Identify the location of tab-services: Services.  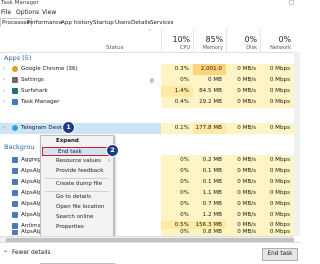
(162, 23).